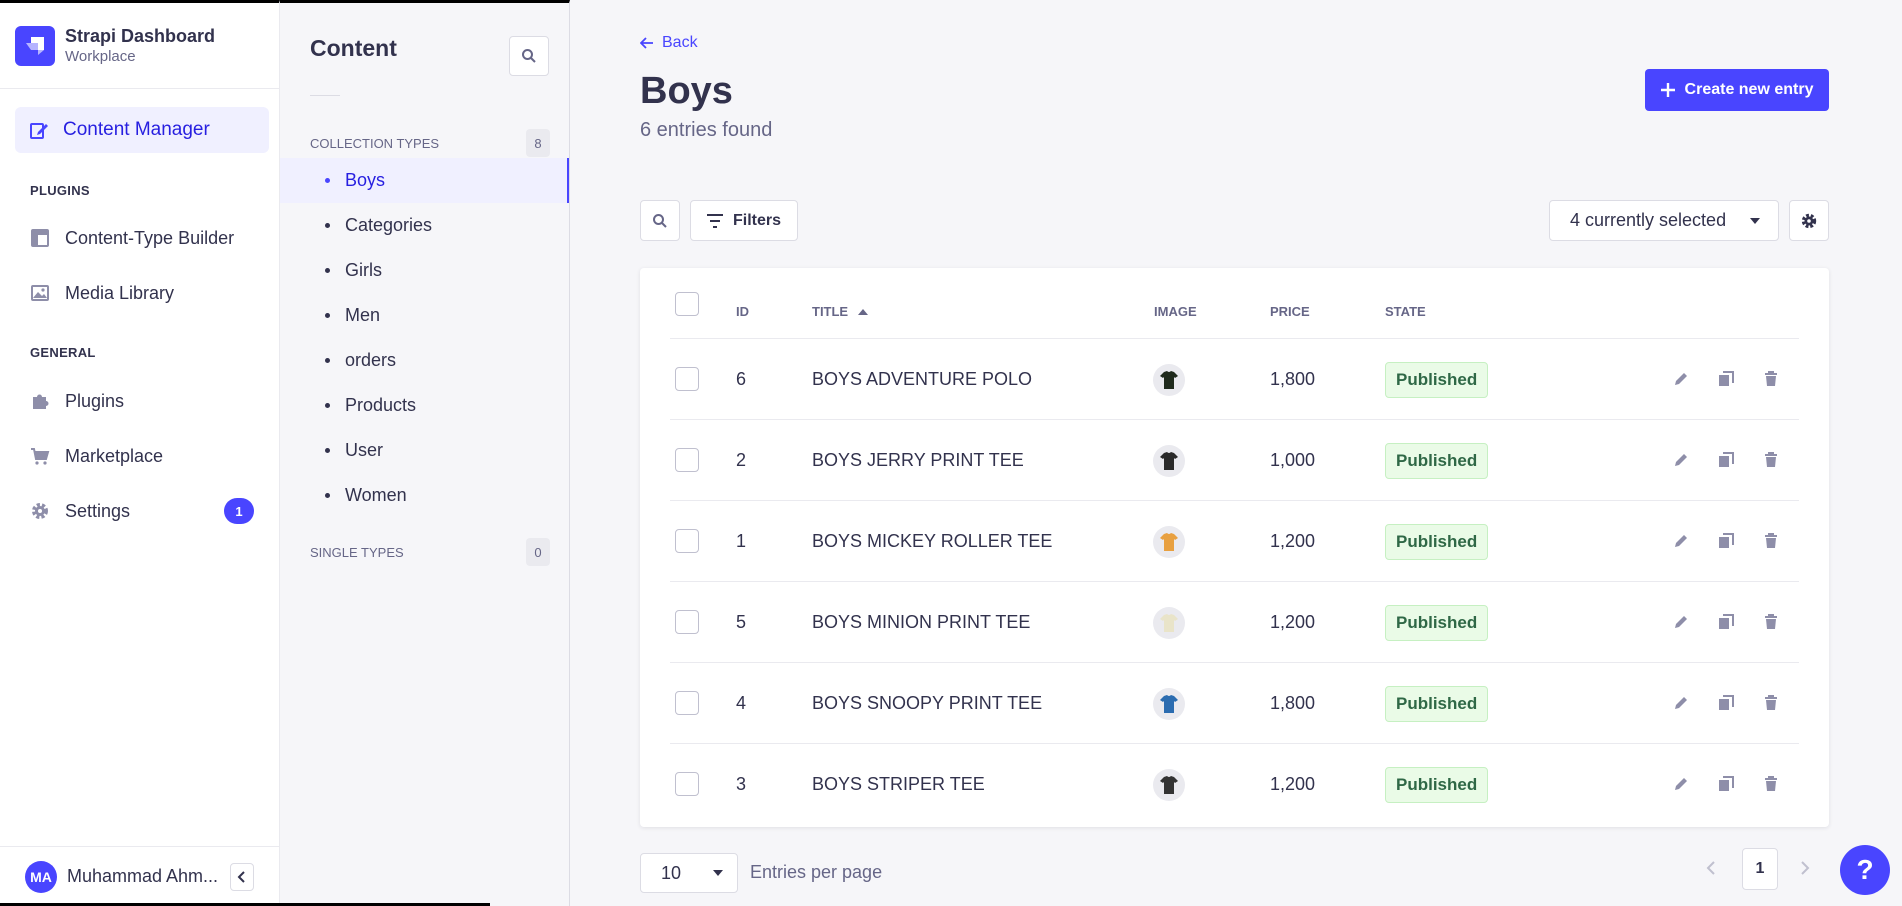  Describe the element at coordinates (120, 292) in the screenshot. I see `nav-item-label: Media Library` at that location.